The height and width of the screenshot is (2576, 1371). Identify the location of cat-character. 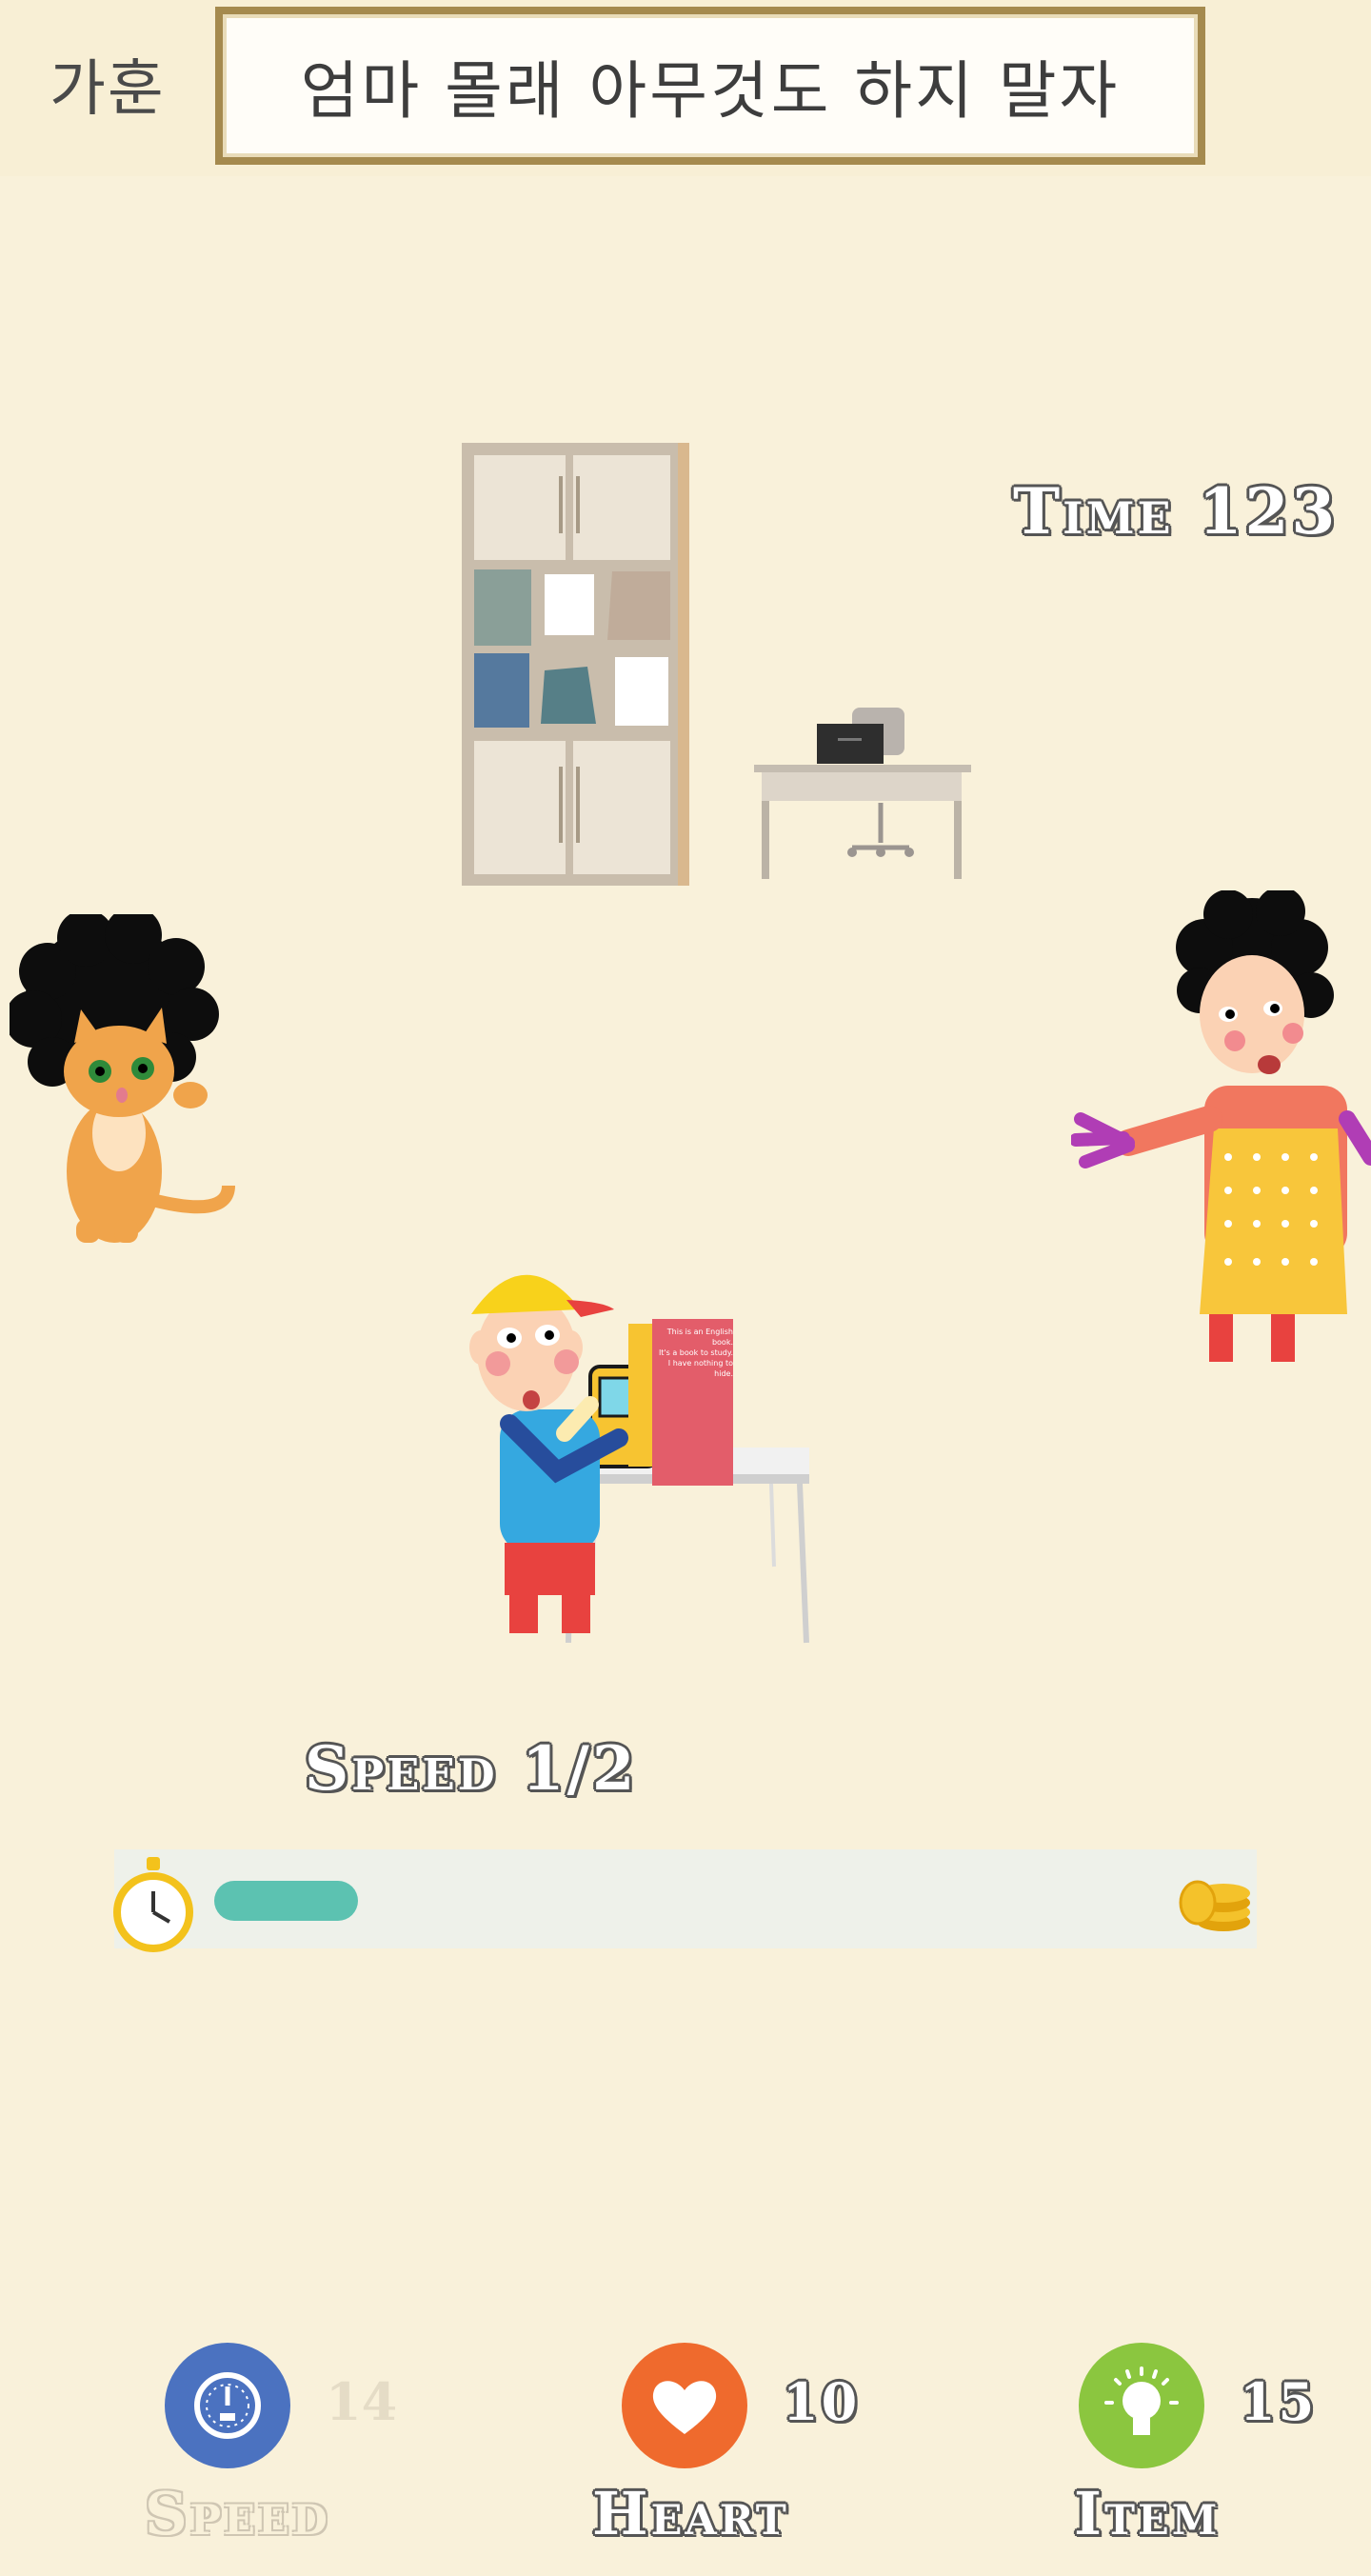
(122, 1078).